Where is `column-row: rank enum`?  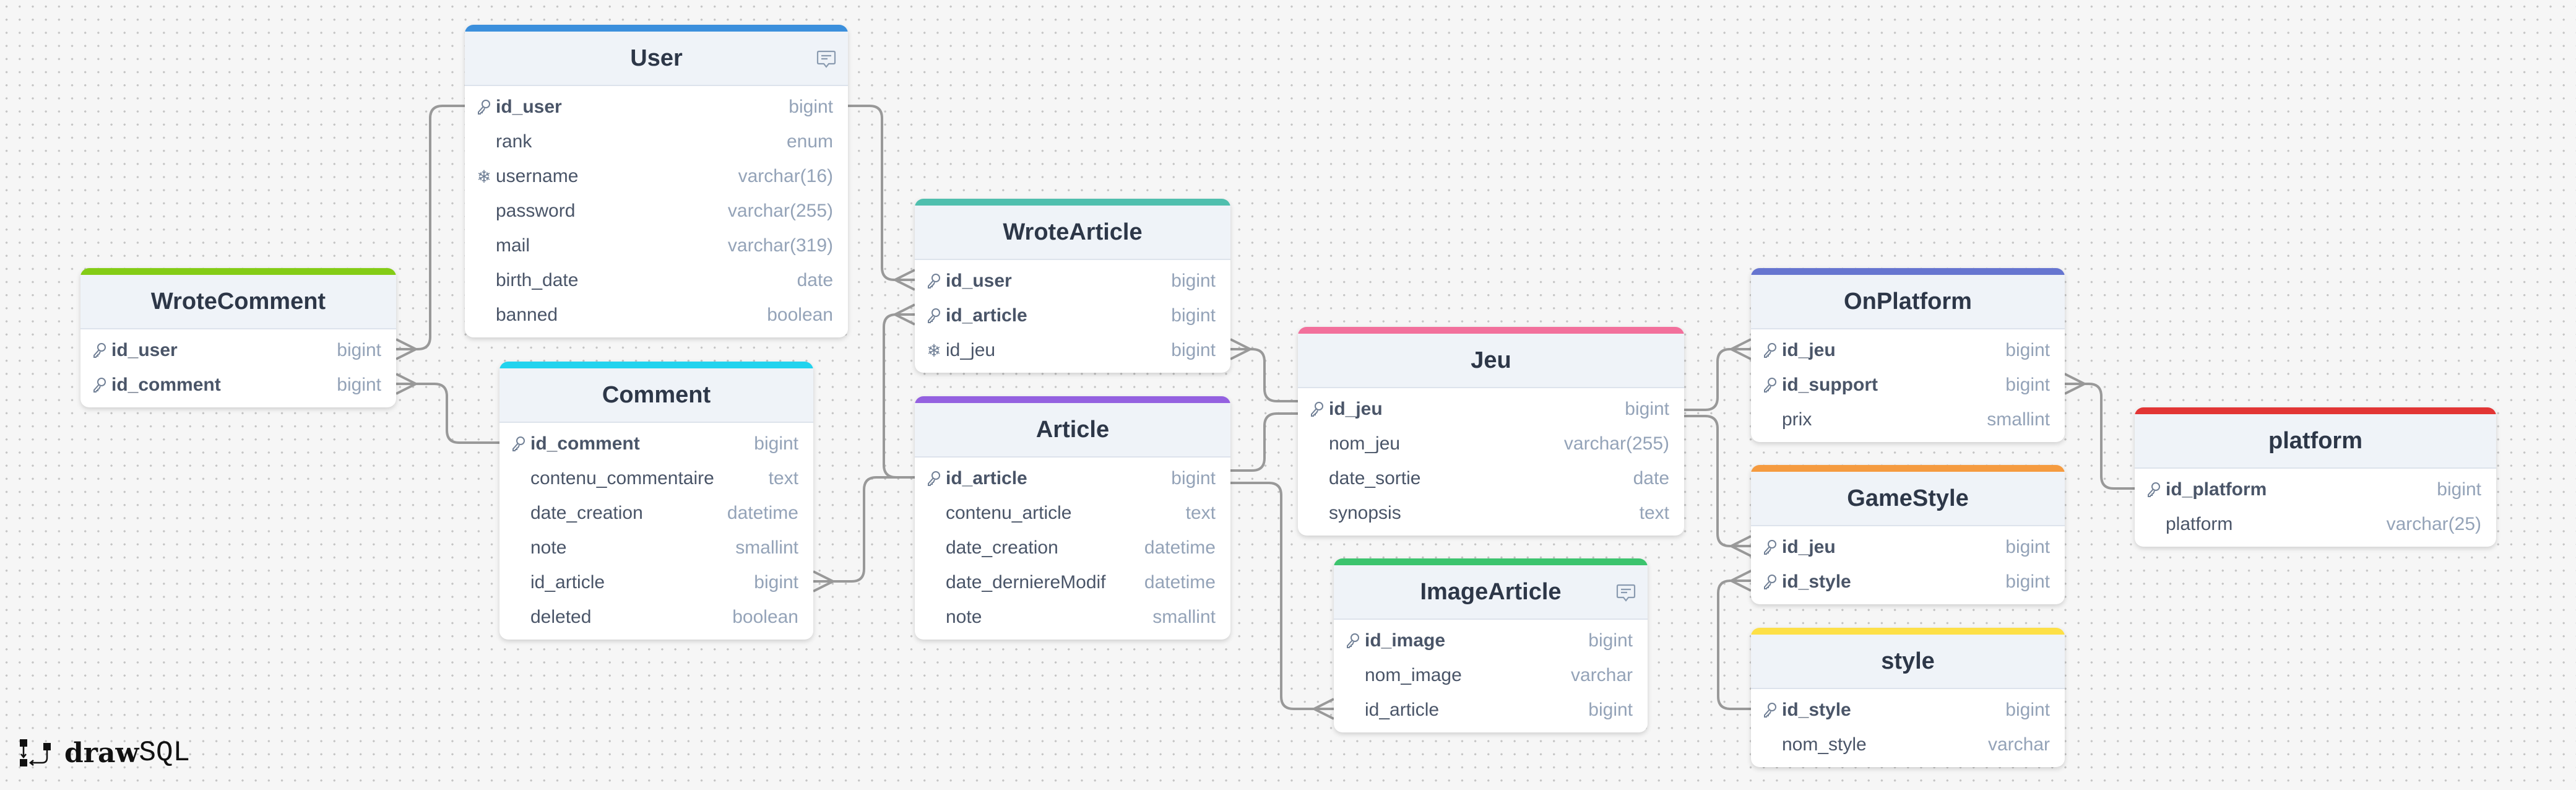 column-row: rank enum is located at coordinates (656, 141).